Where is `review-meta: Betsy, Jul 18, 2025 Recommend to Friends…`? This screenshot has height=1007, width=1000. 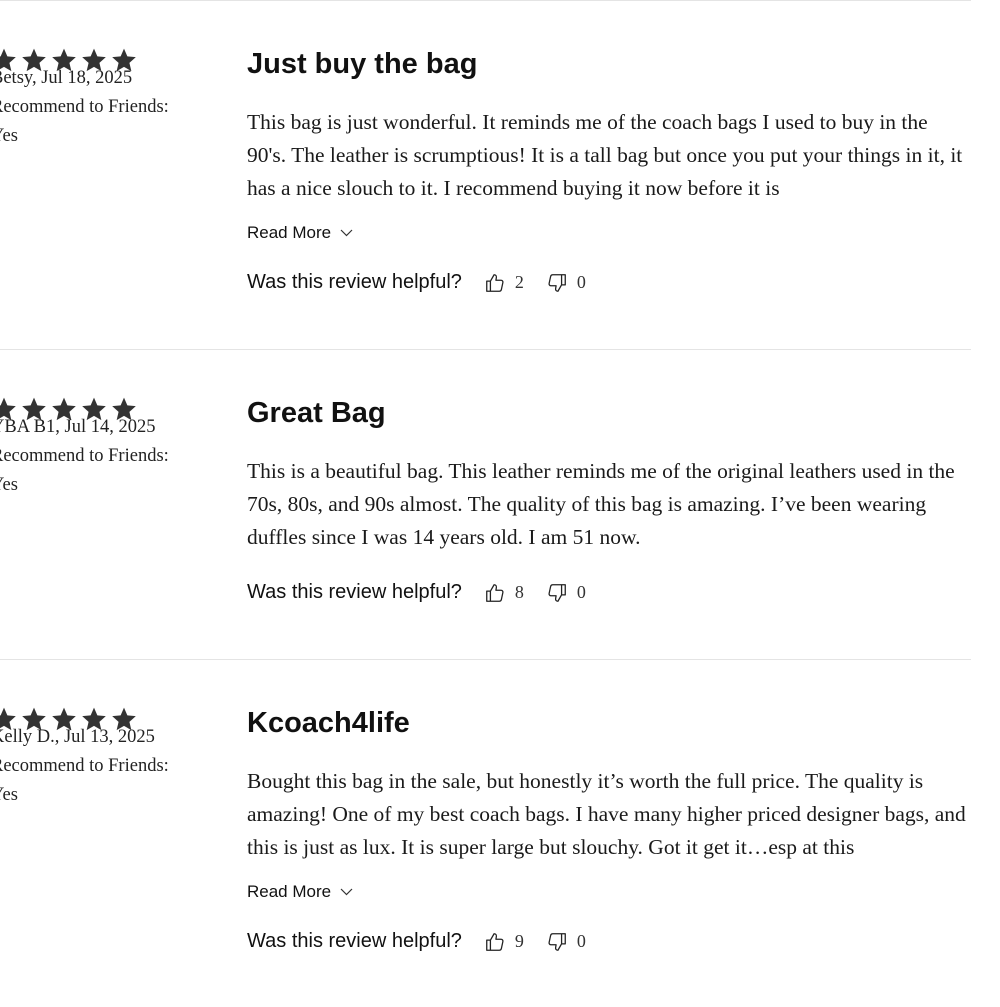
review-meta: Betsy, Jul 18, 2025 Recommend to Friends… is located at coordinates (110, 99).